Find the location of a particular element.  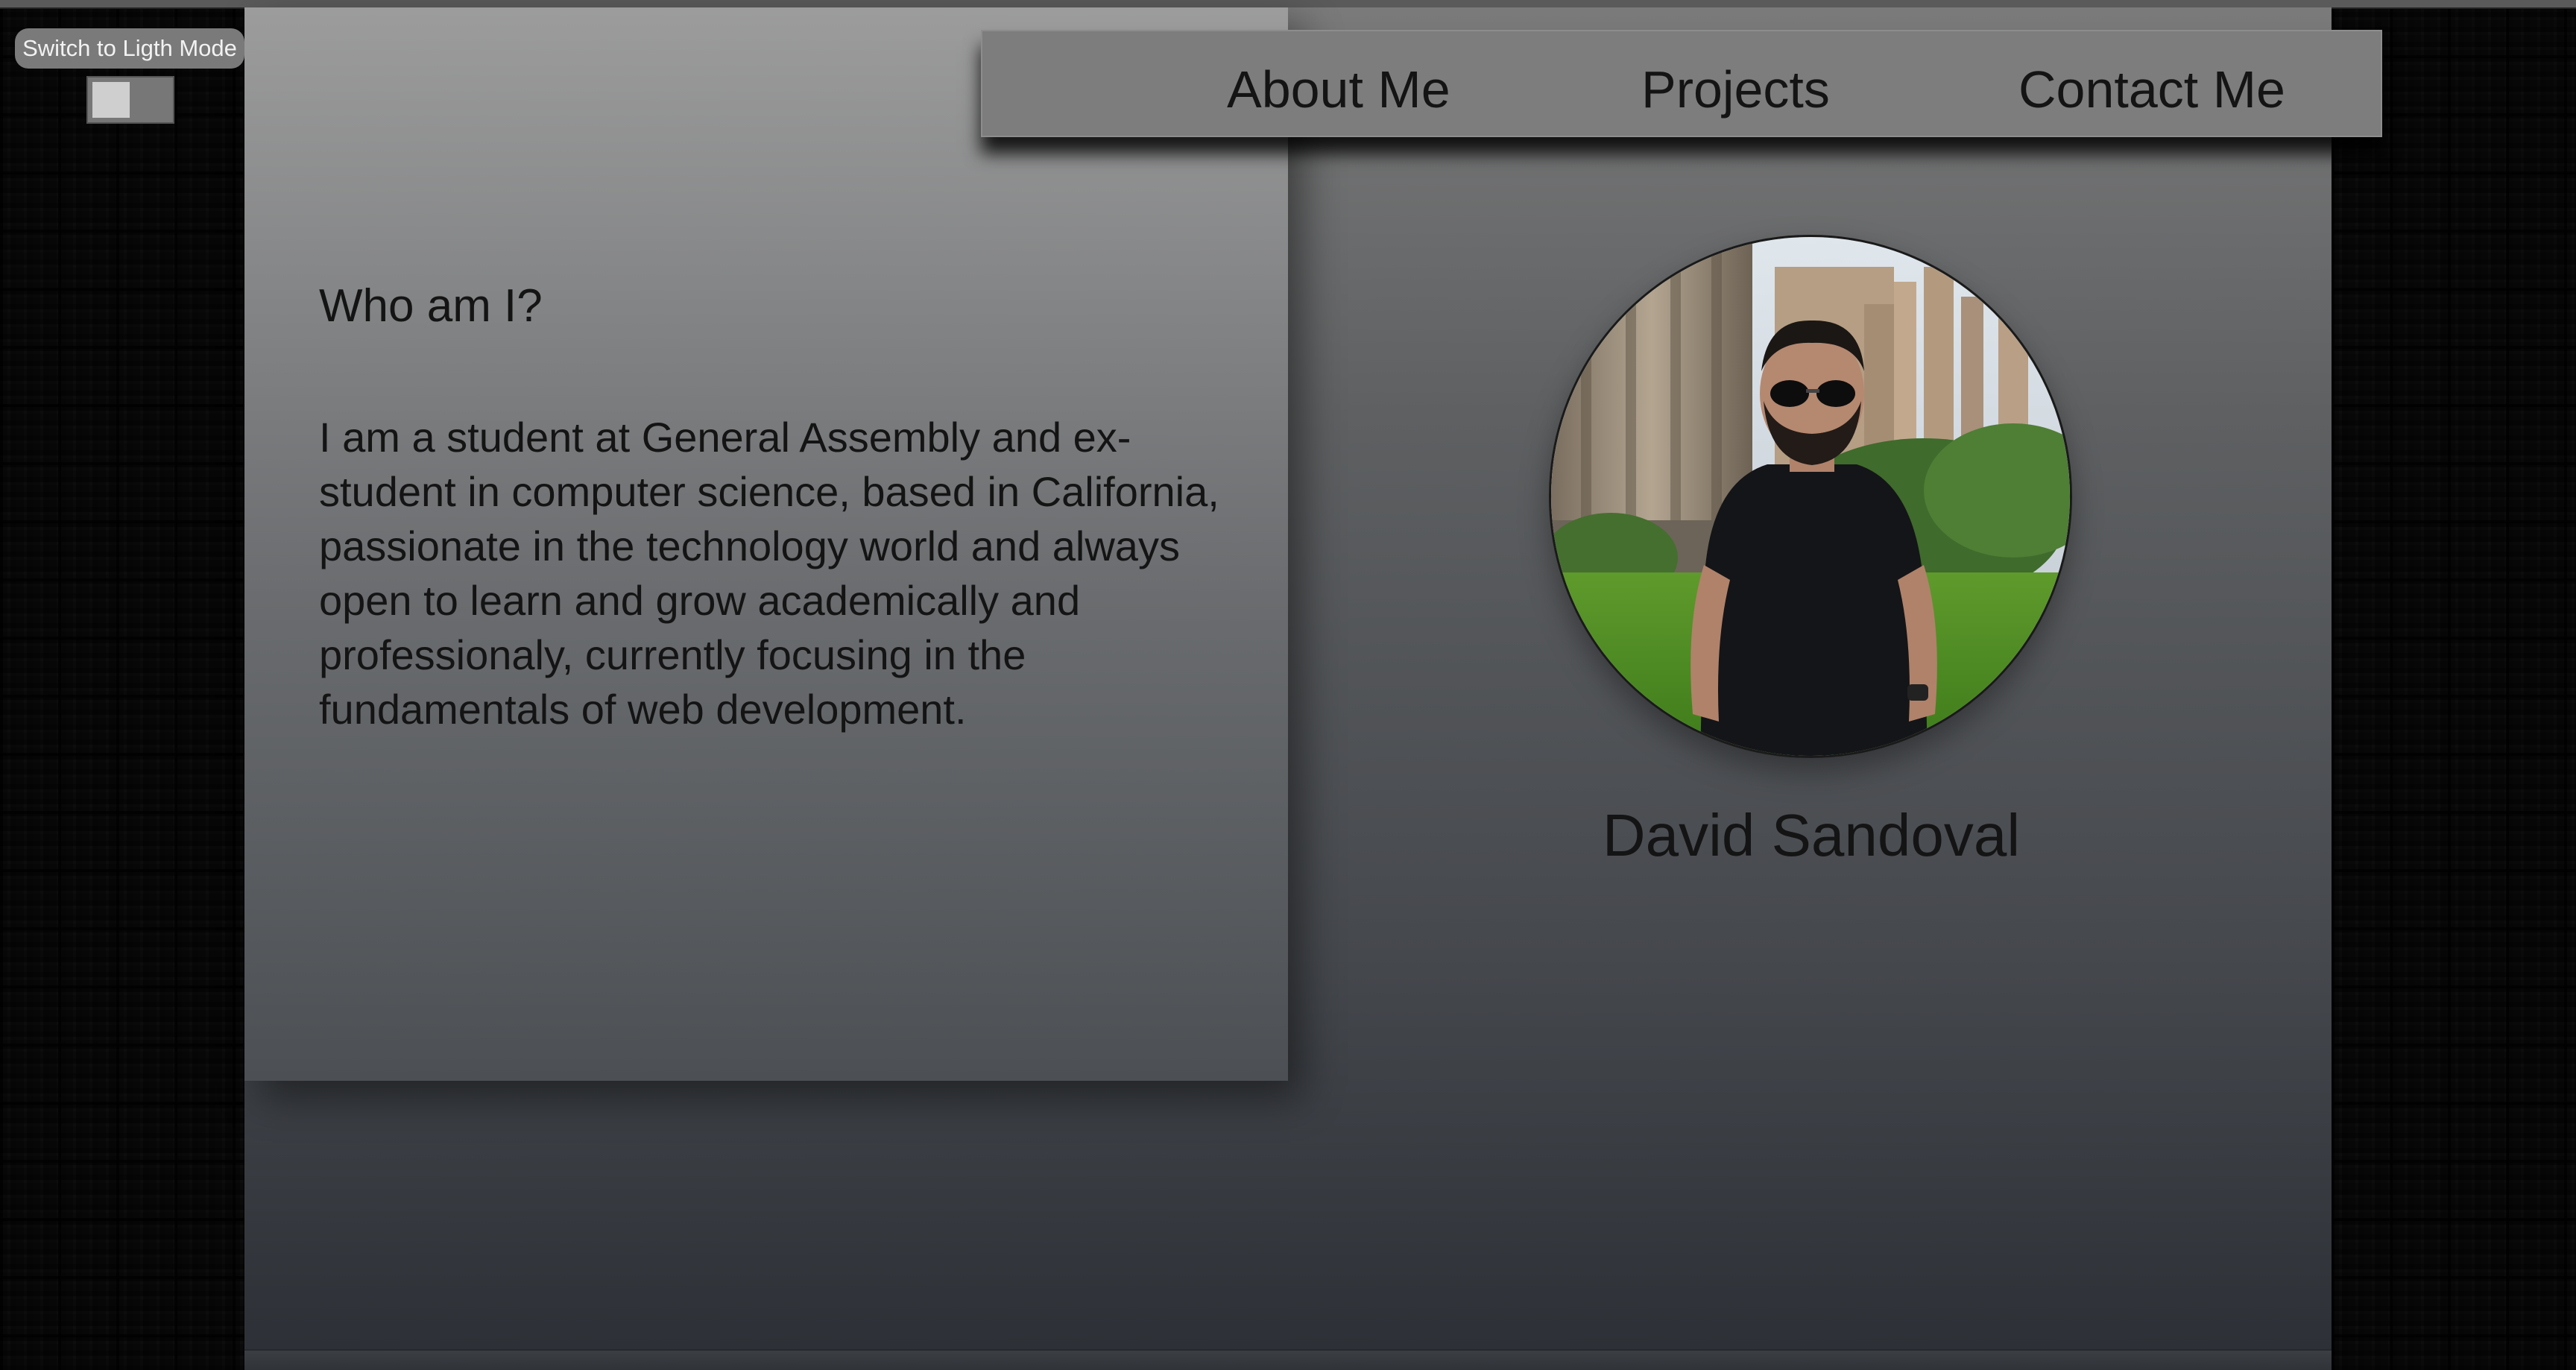

navbar: About Me Projects Contact Me is located at coordinates (1681, 83).